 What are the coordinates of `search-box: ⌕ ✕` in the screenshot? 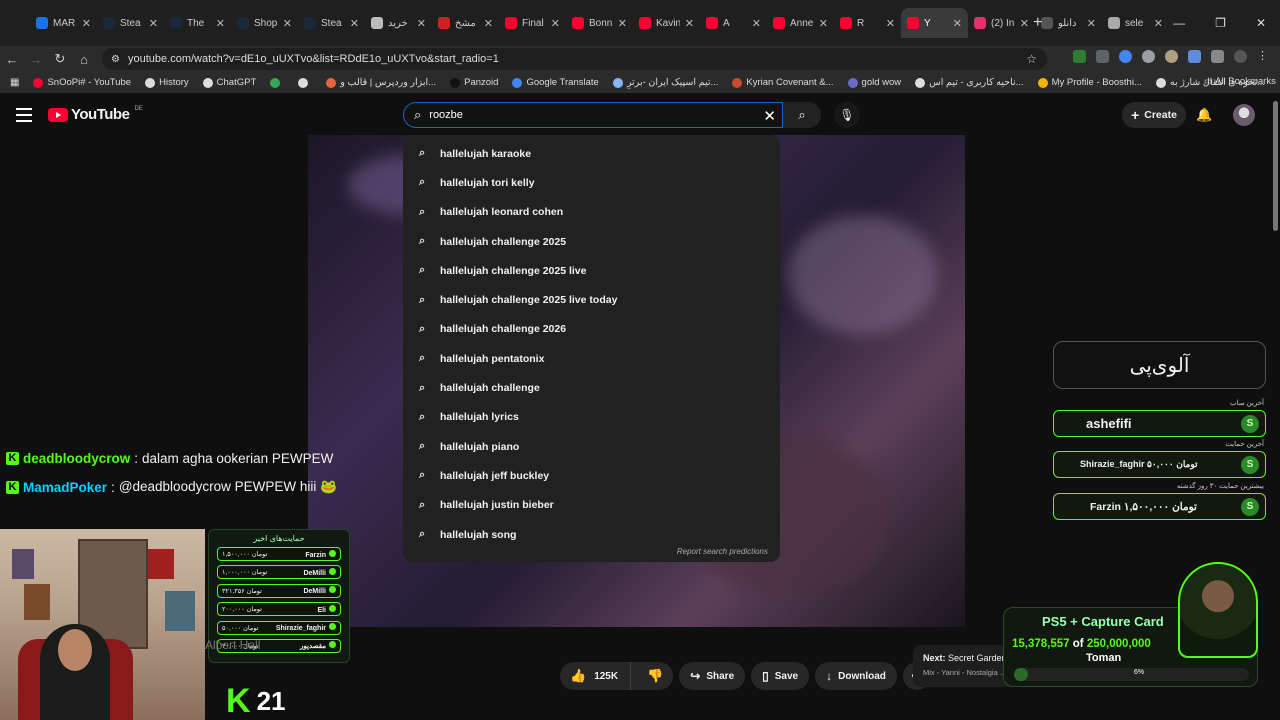 It's located at (593, 115).